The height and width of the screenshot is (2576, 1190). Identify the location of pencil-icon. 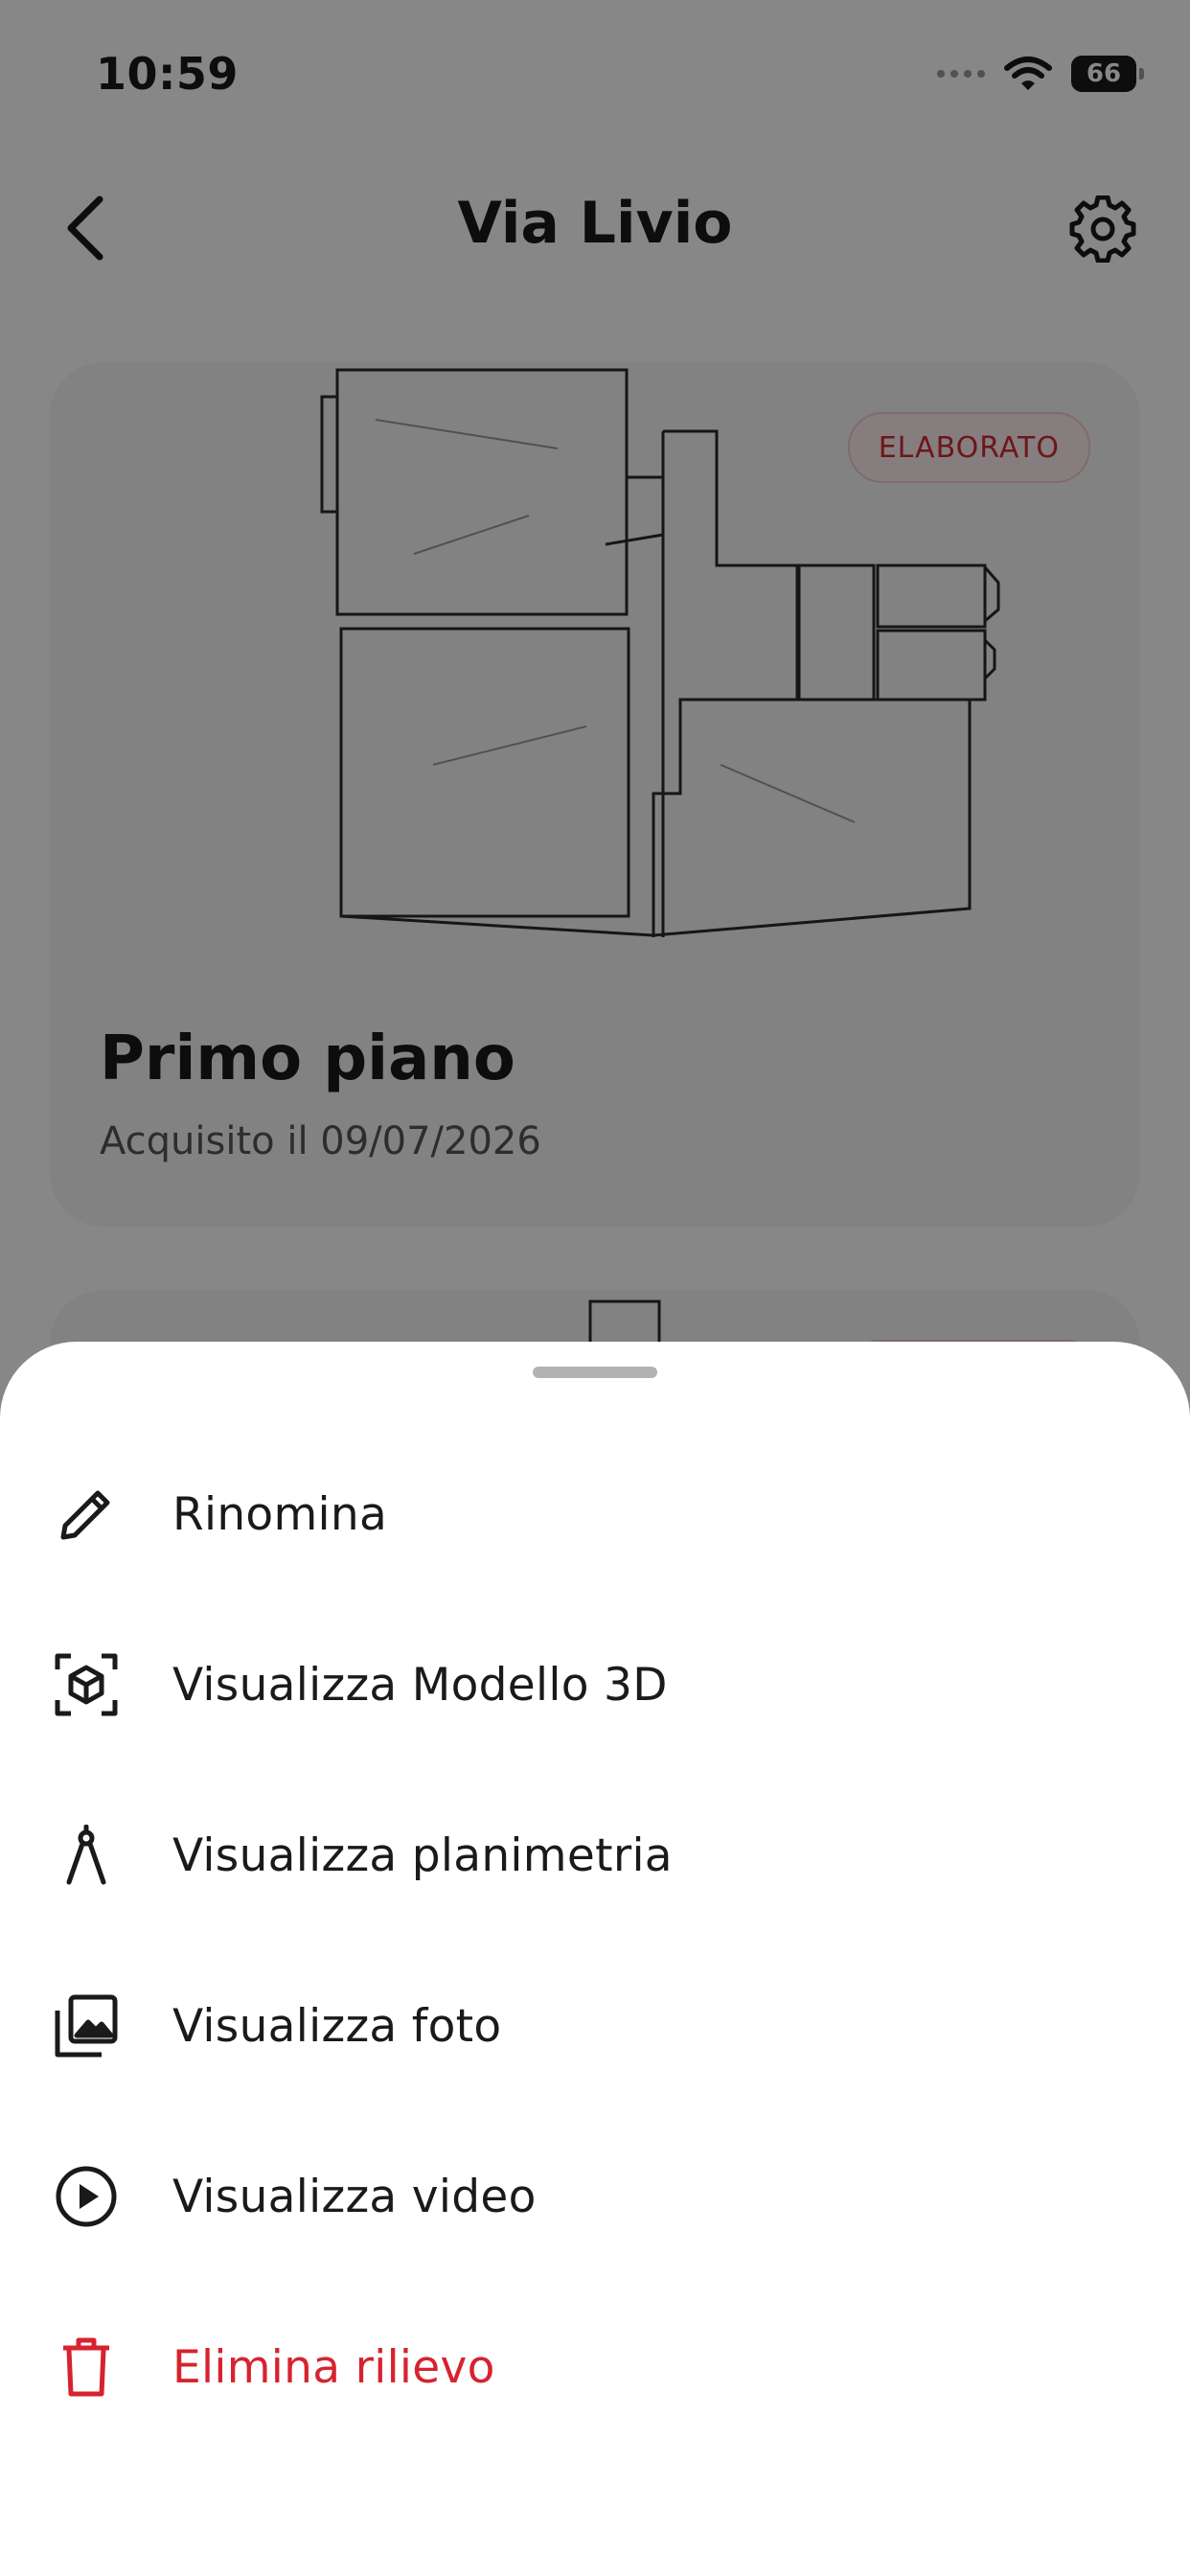
(87, 1514).